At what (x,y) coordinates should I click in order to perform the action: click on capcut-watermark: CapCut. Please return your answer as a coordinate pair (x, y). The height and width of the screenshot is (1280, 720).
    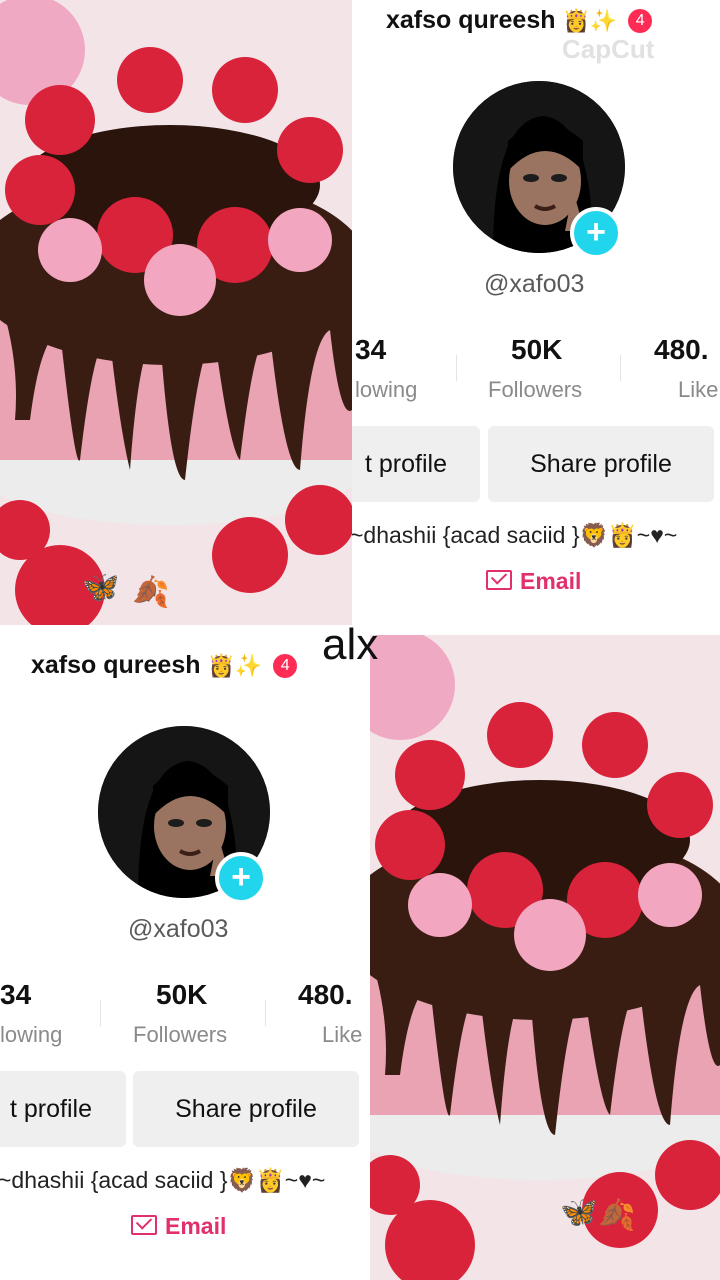
    Looking at the image, I should click on (608, 49).